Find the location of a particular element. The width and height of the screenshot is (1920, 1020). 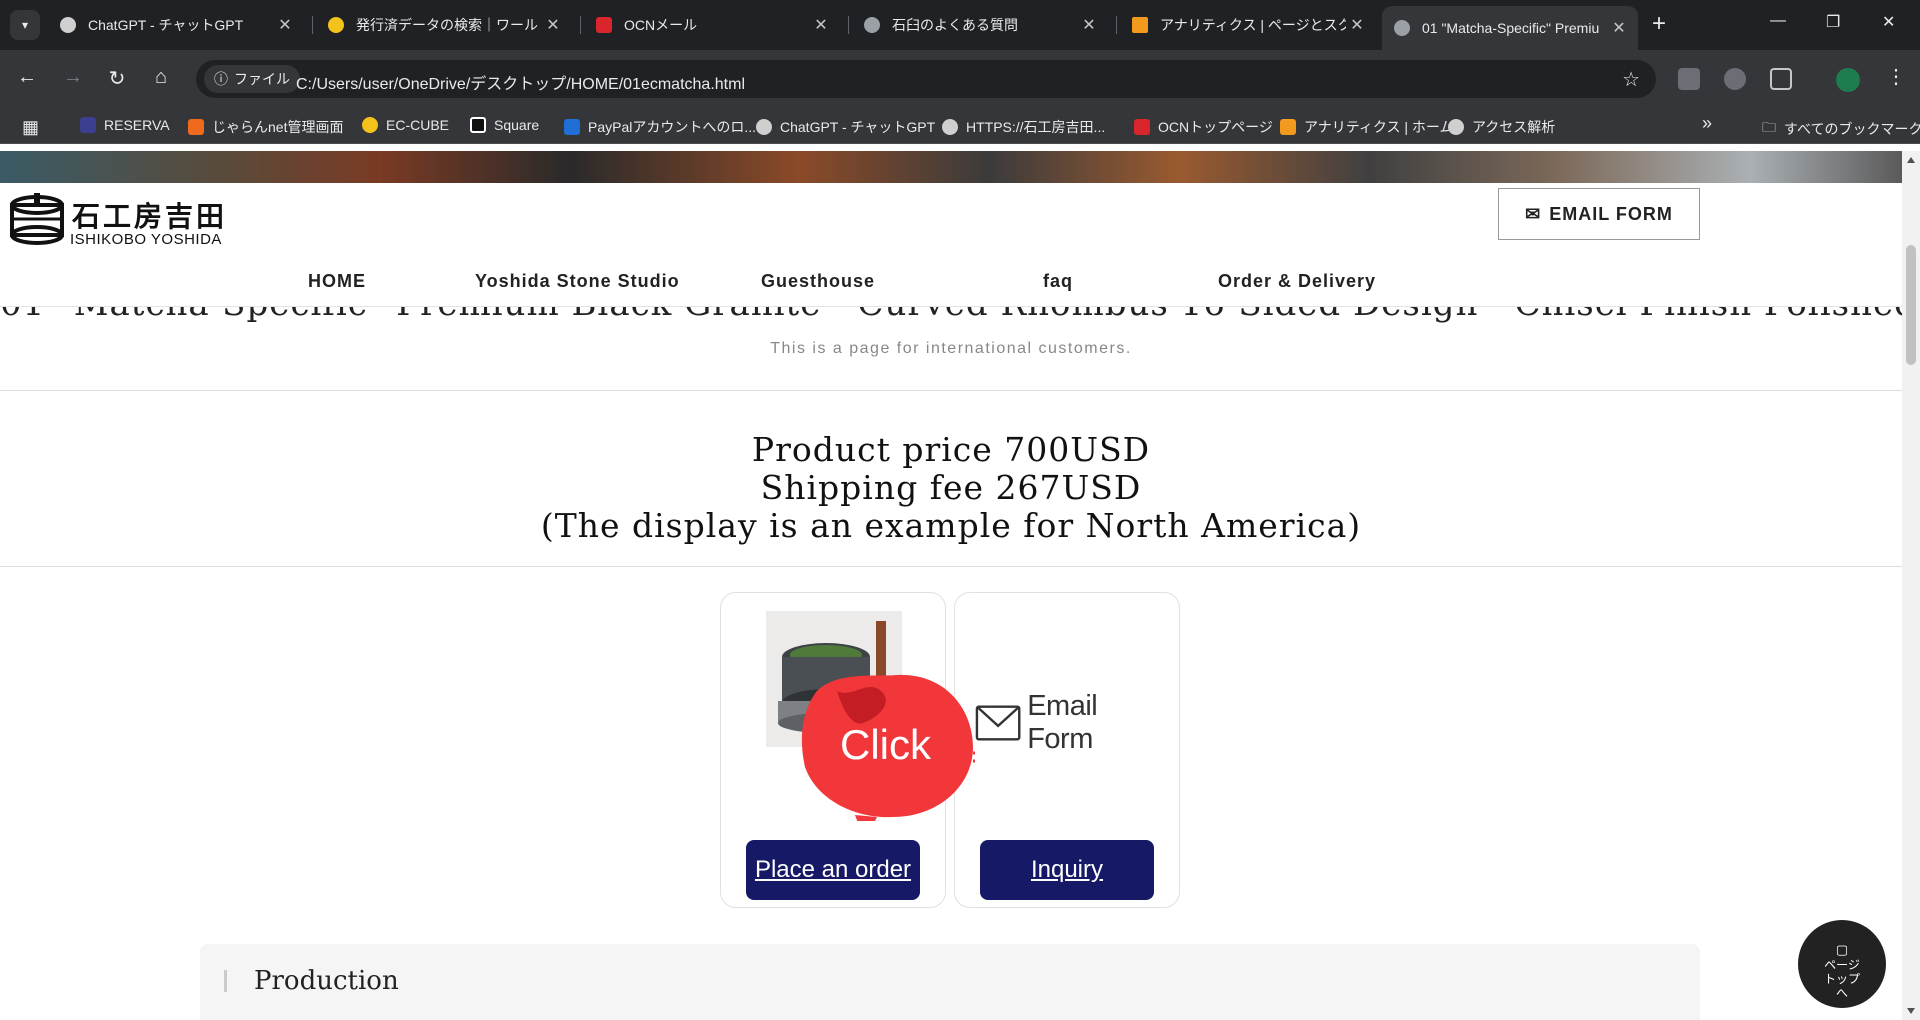

page-scrollbar is located at coordinates (1911, 585).